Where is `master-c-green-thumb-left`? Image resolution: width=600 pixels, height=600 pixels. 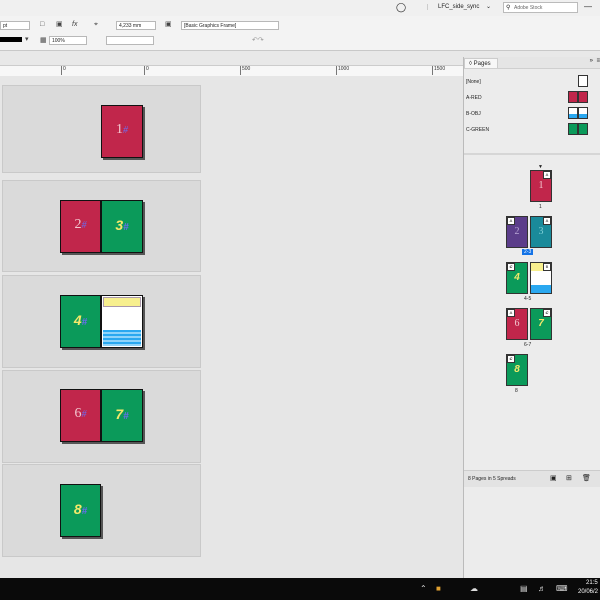 master-c-green-thumb-left is located at coordinates (573, 129).